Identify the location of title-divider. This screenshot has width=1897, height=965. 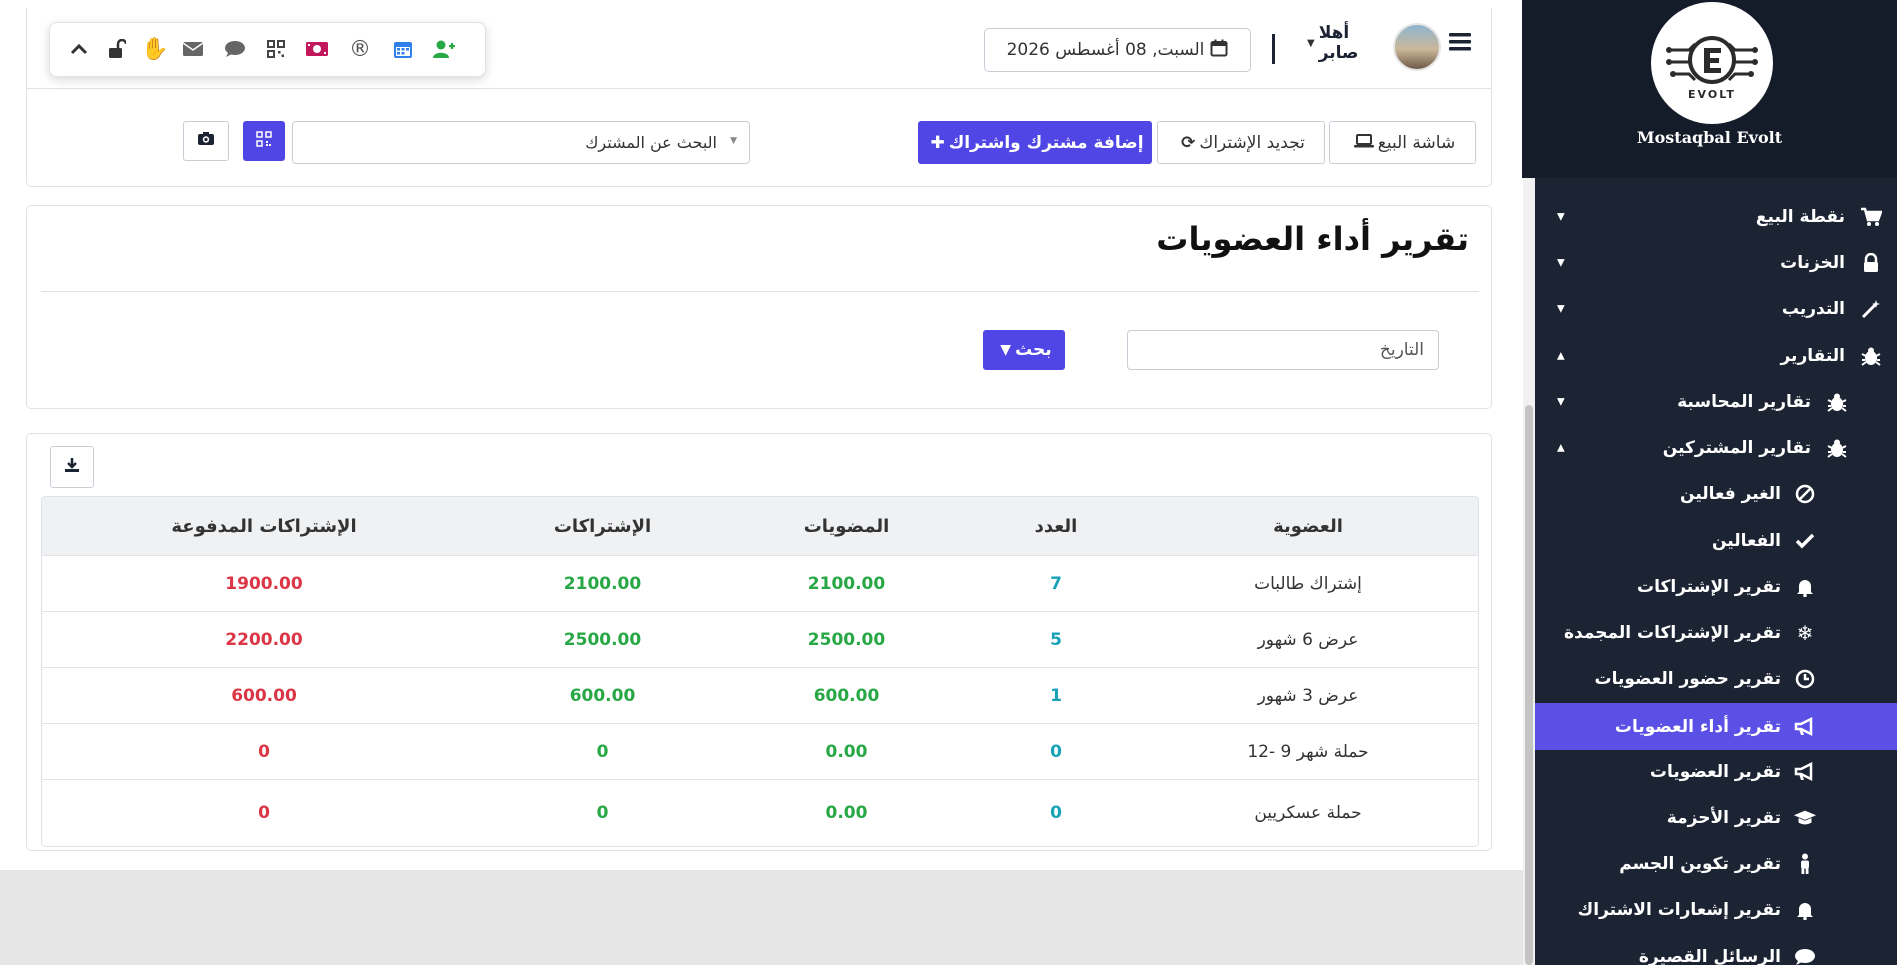
(760, 291).